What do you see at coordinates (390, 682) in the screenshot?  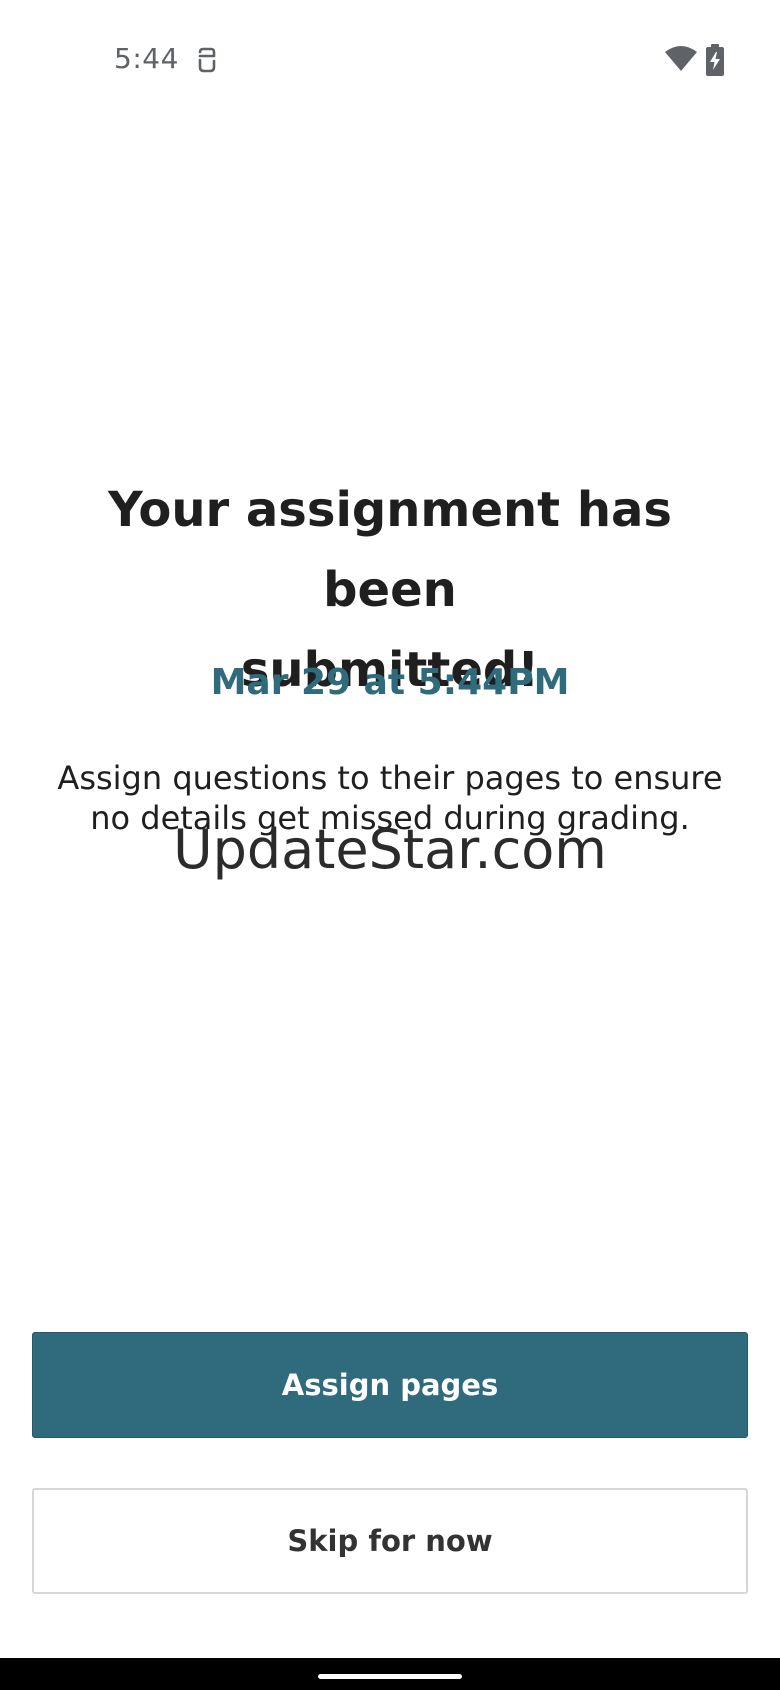 I see `submission-timestamp: Mar 29 at 5:44PM` at bounding box center [390, 682].